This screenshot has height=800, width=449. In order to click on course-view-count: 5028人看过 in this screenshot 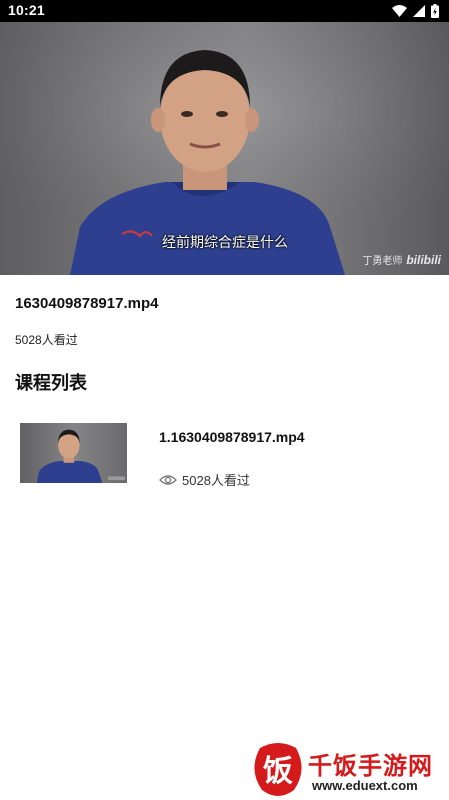, I will do `click(204, 479)`.